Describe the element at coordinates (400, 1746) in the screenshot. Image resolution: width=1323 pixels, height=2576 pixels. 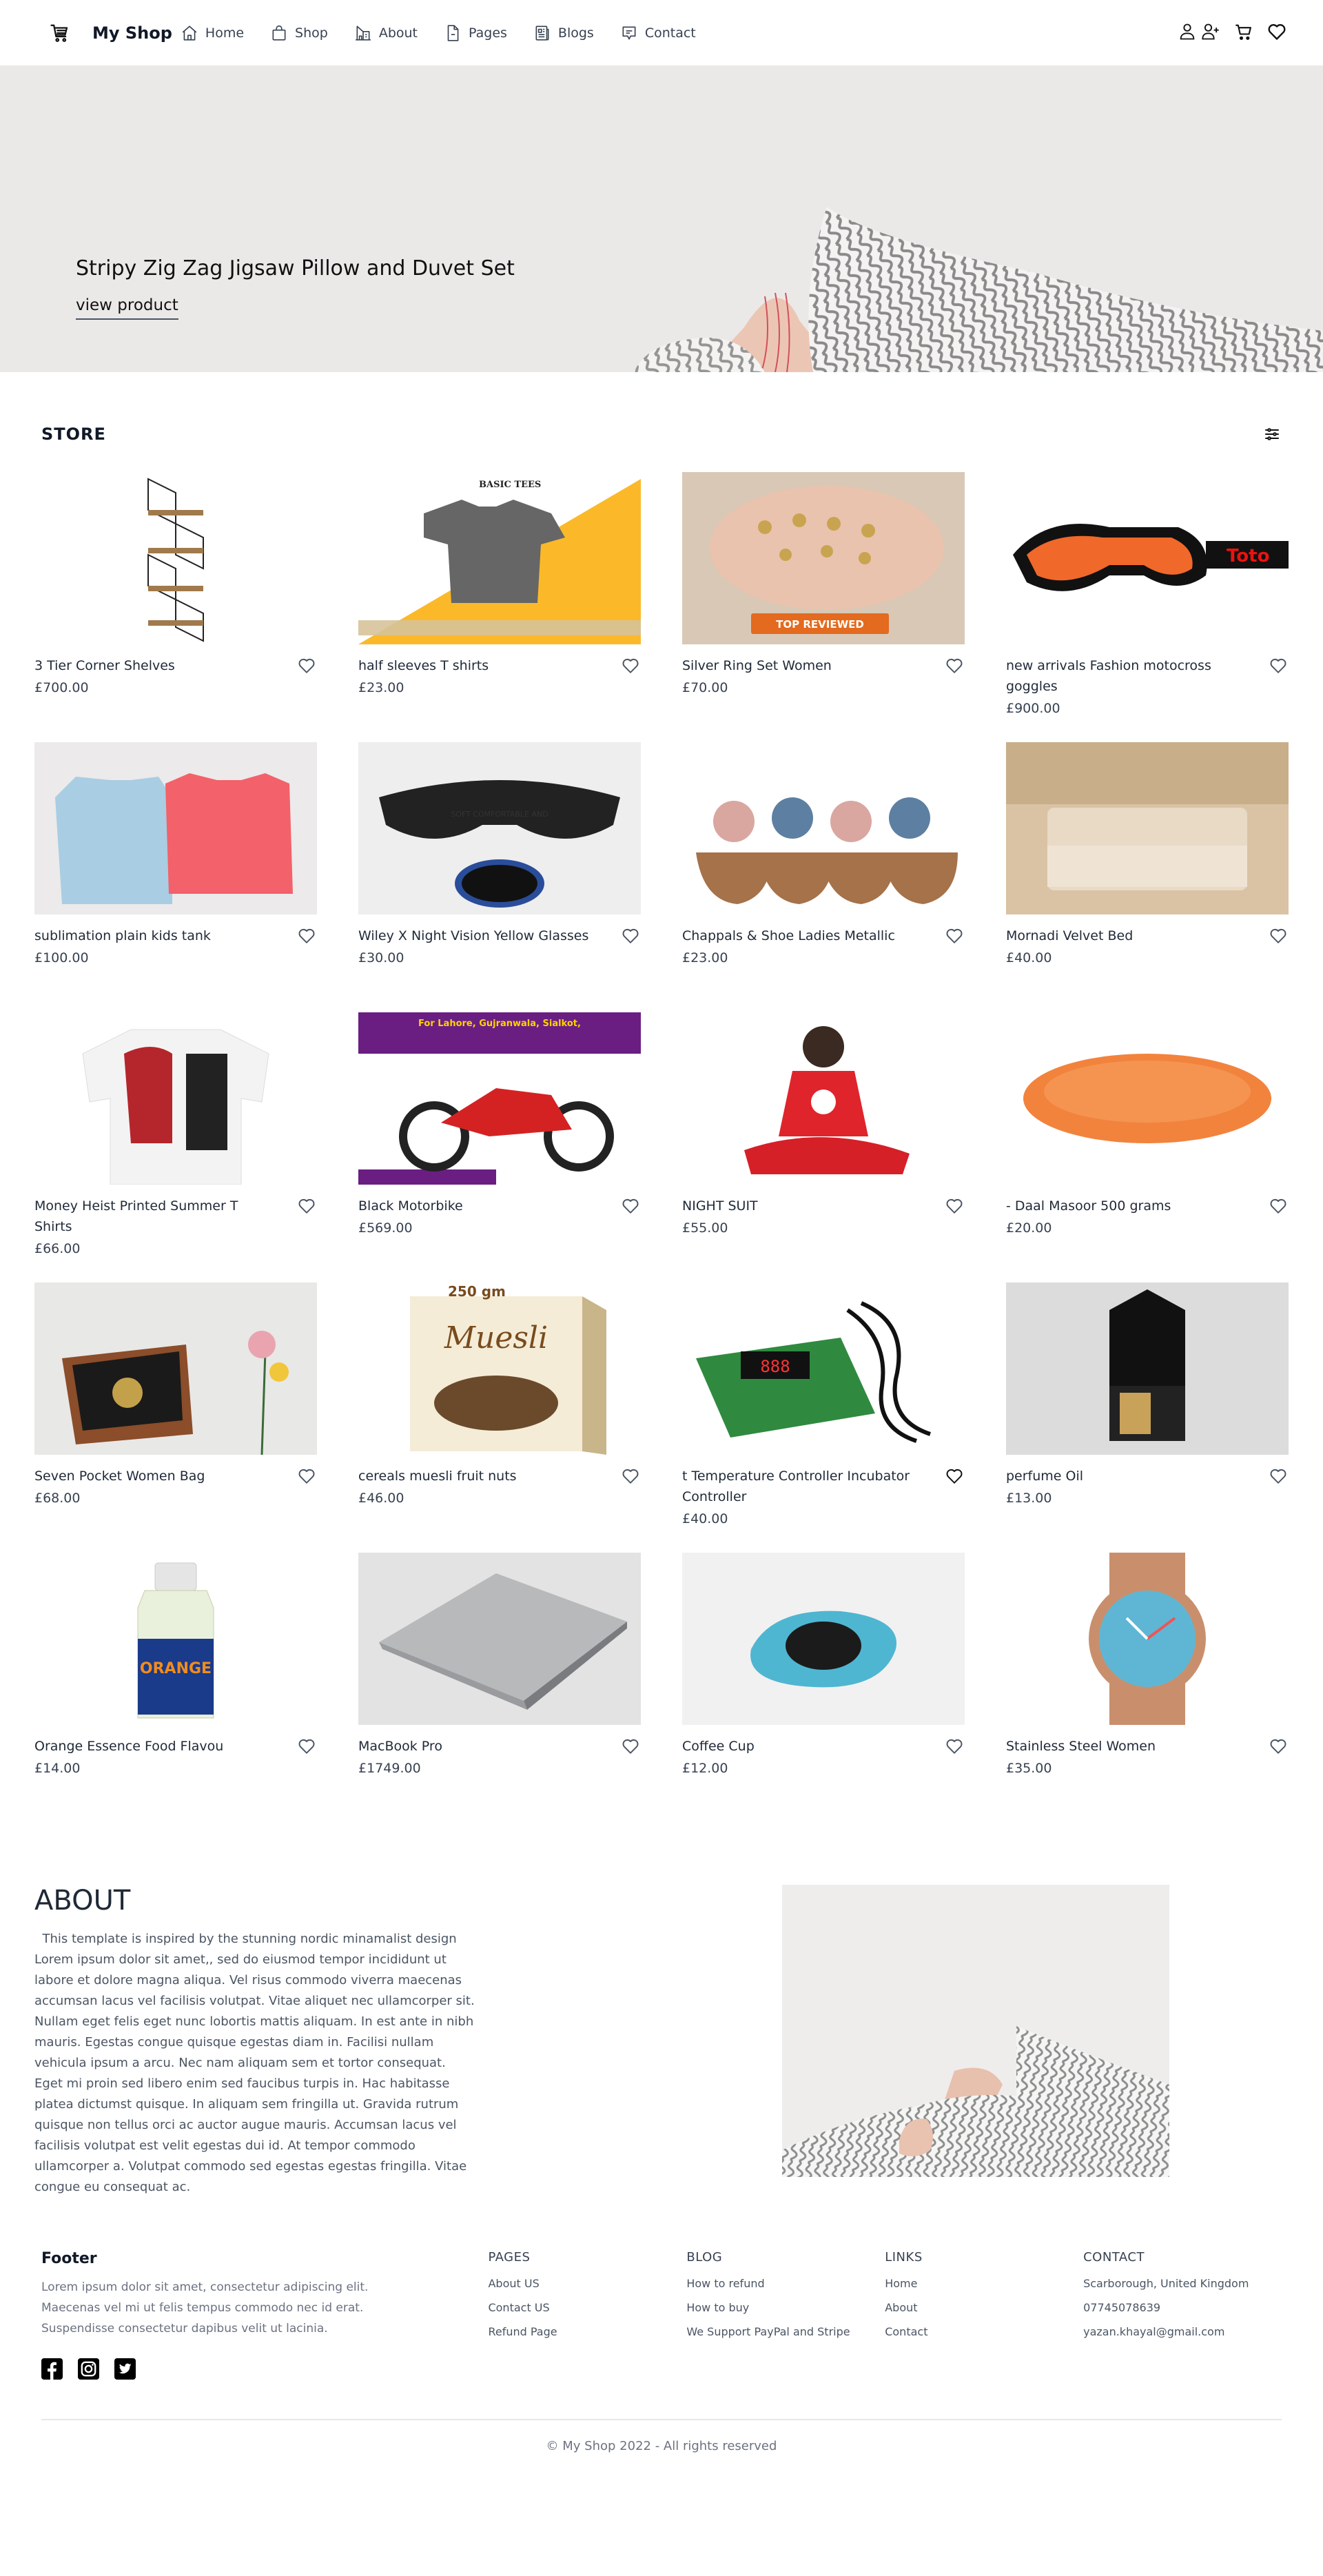
I see `product-title: MacBook Pro` at that location.